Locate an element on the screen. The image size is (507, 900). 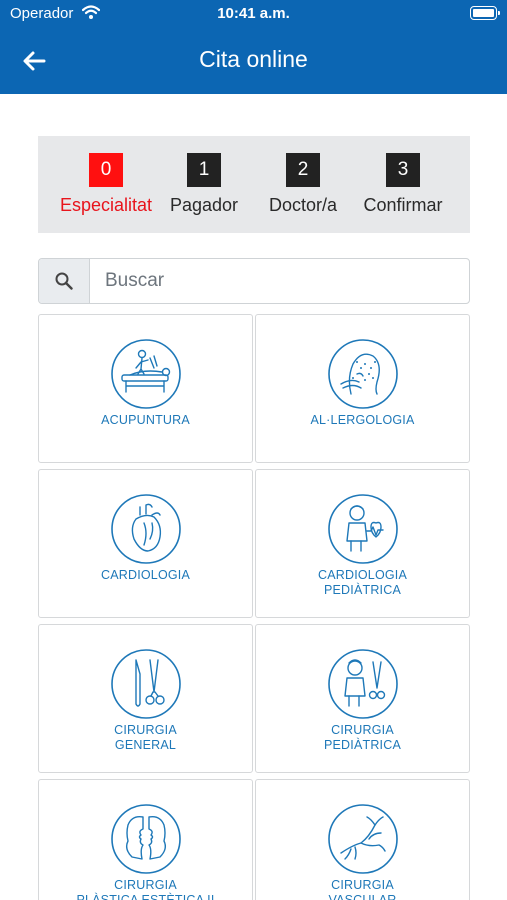
specialty-card-cirurgia-plastica: CIRURGIA PLÀSTICA ESTÈTICA II is located at coordinates (145, 839).